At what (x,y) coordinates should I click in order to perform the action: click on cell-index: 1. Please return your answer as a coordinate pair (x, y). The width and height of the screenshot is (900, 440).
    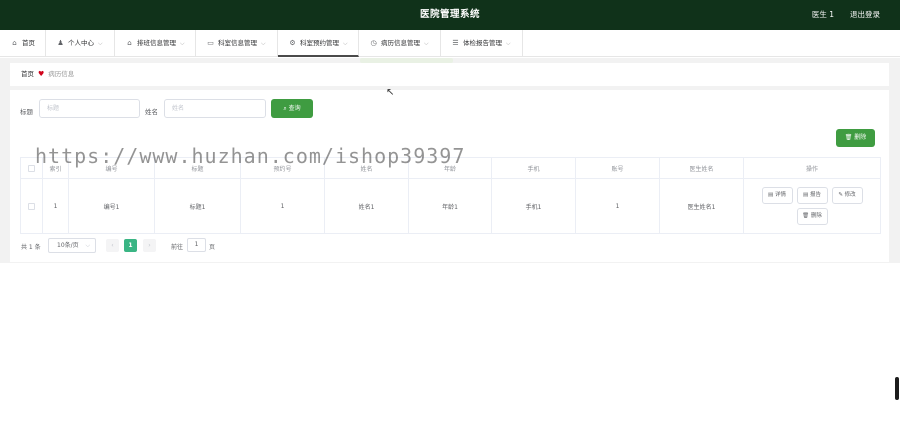
    Looking at the image, I should click on (55, 206).